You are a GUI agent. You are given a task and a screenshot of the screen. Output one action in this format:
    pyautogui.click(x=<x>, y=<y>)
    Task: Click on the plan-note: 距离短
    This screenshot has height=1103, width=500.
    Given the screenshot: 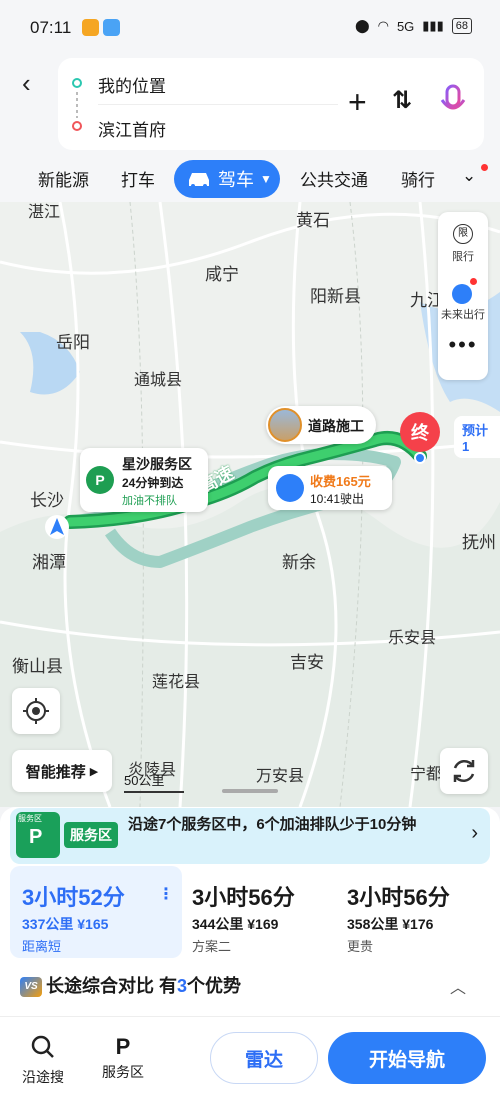 What is the action you would take?
    pyautogui.click(x=42, y=946)
    